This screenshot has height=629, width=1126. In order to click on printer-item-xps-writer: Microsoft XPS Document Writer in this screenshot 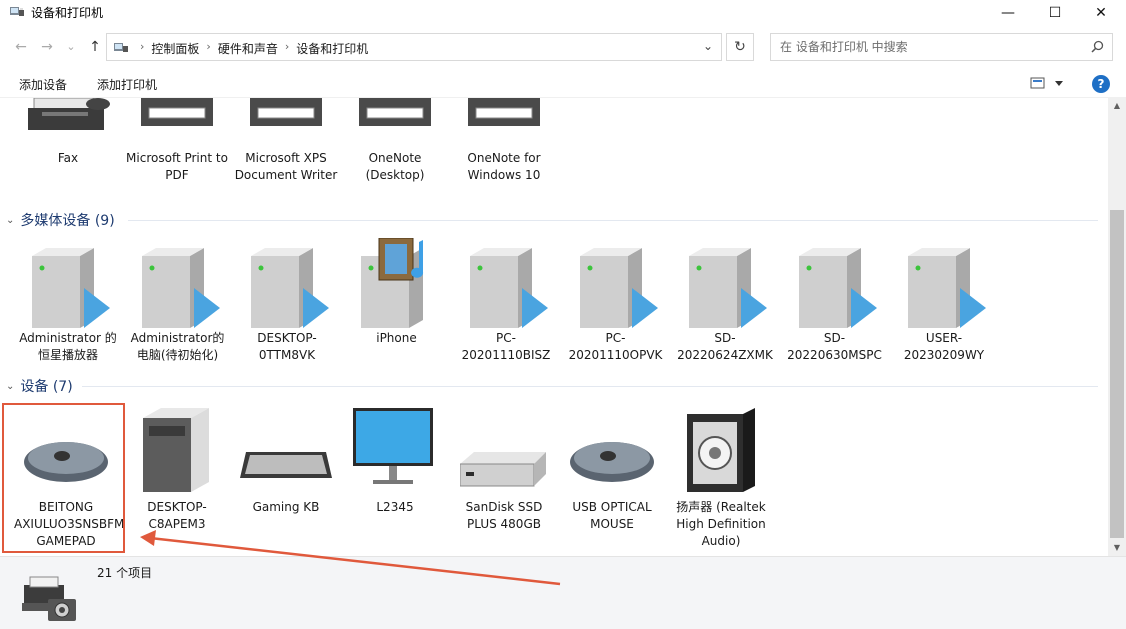, I will do `click(286, 153)`.